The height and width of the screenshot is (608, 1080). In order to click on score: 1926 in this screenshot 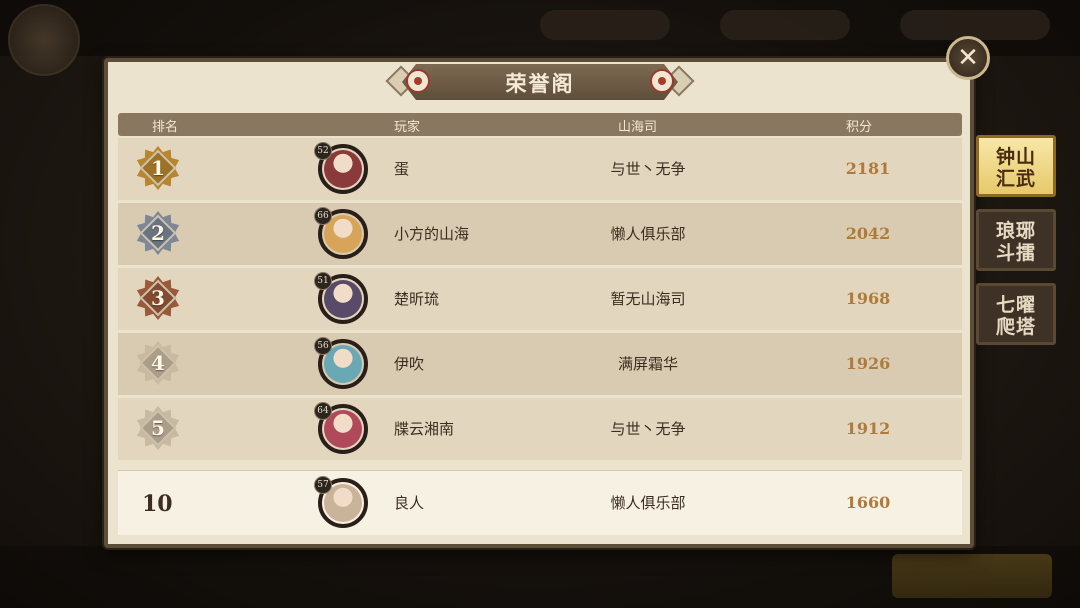, I will do `click(868, 363)`.